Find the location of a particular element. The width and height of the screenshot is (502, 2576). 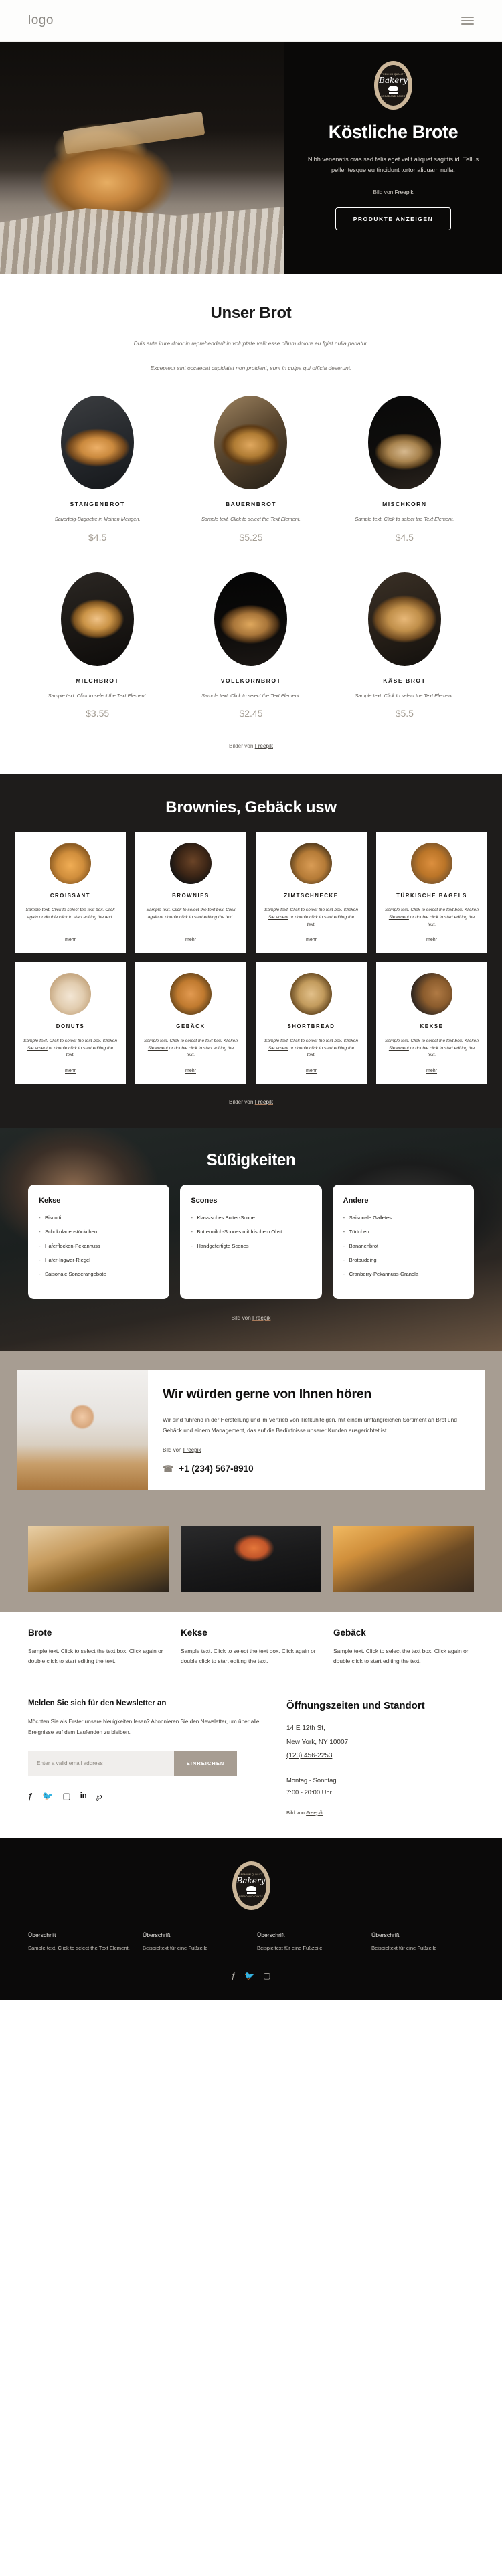

hero-bread-image is located at coordinates (142, 158).